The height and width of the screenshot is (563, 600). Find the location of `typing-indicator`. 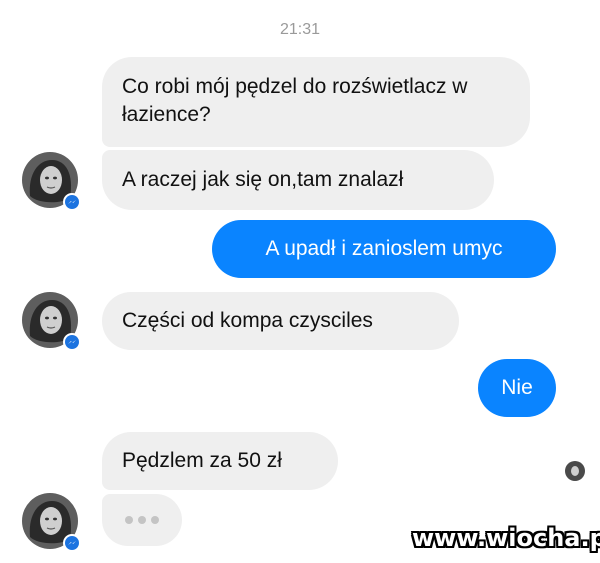

typing-indicator is located at coordinates (142, 520).